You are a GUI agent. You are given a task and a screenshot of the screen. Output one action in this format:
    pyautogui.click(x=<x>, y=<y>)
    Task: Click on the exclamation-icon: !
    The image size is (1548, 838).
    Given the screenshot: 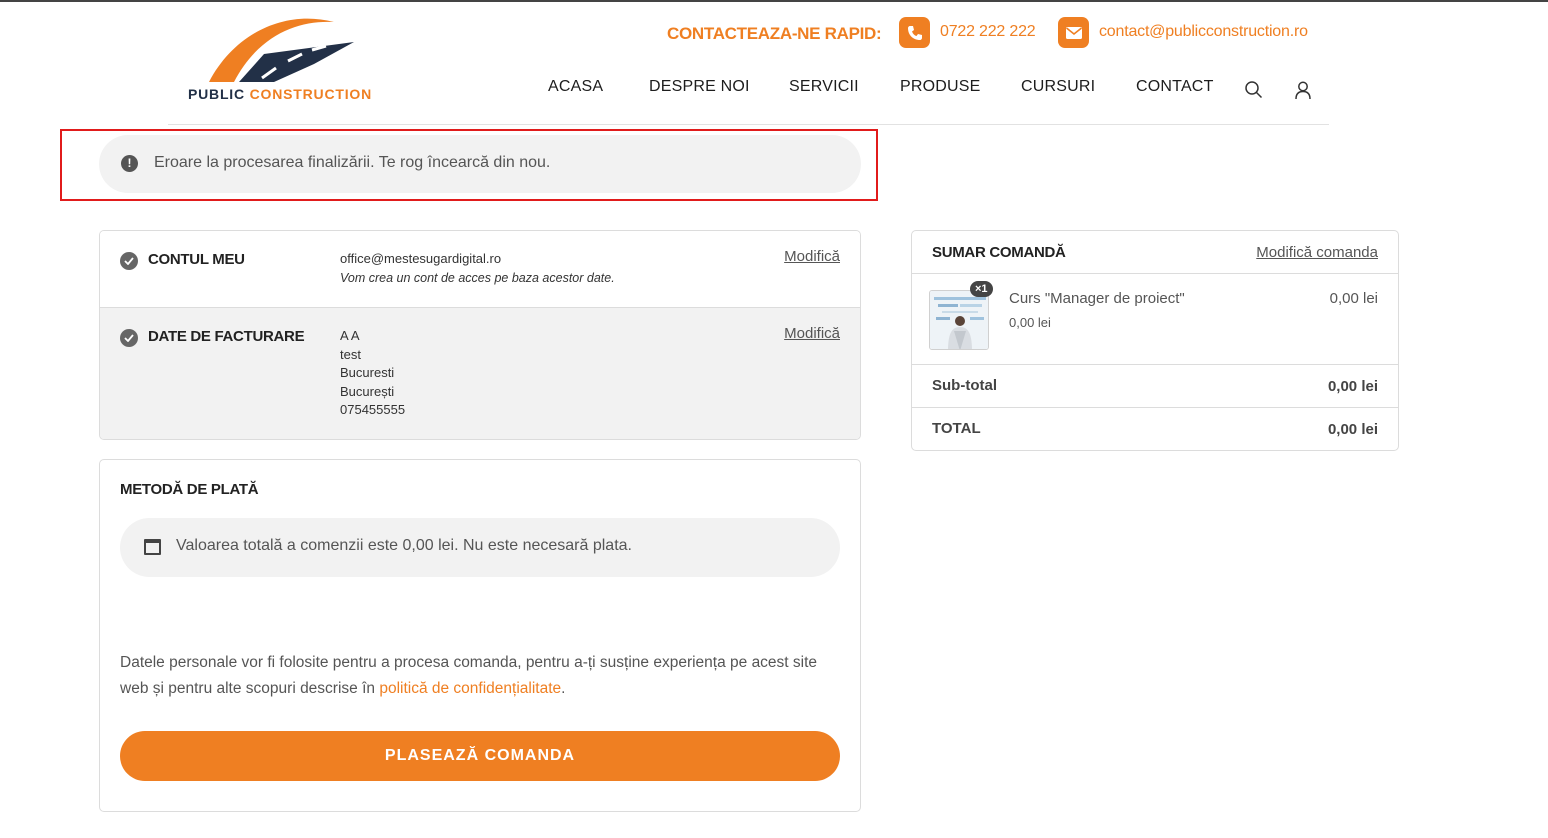 What is the action you would take?
    pyautogui.click(x=129, y=163)
    